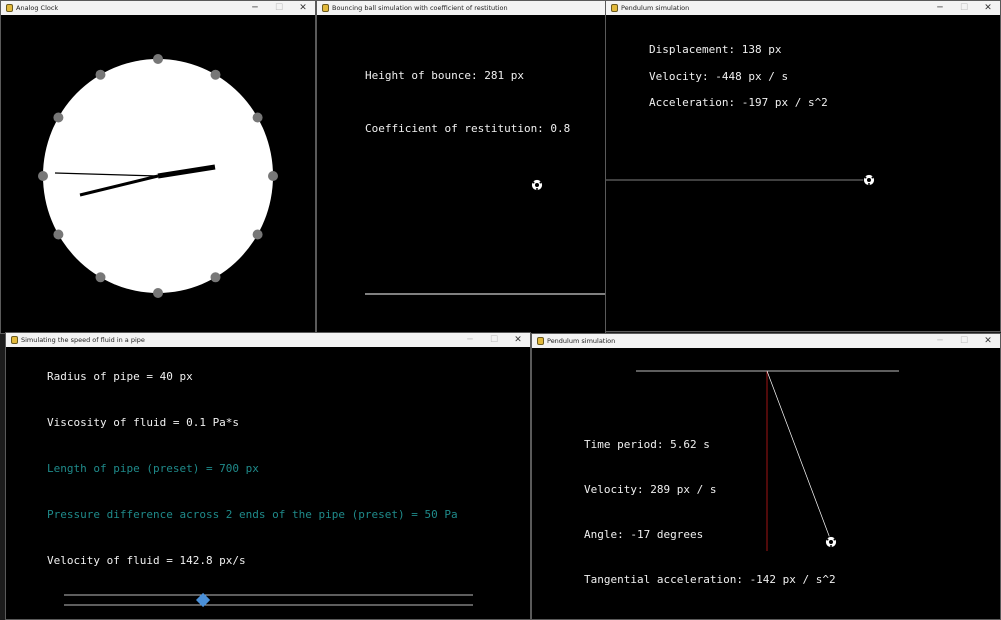 The width and height of the screenshot is (1001, 620). What do you see at coordinates (37, 8) in the screenshot?
I see `window-title: Analog Clock` at bounding box center [37, 8].